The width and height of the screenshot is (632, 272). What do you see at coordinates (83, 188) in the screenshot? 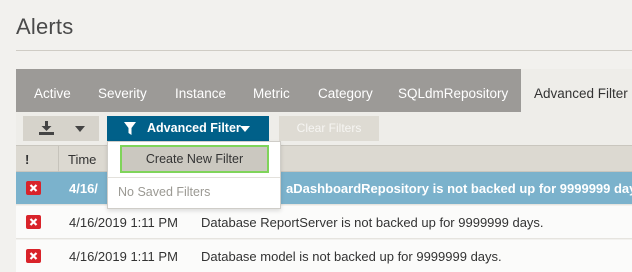
I see `alert-time: 4/16/` at bounding box center [83, 188].